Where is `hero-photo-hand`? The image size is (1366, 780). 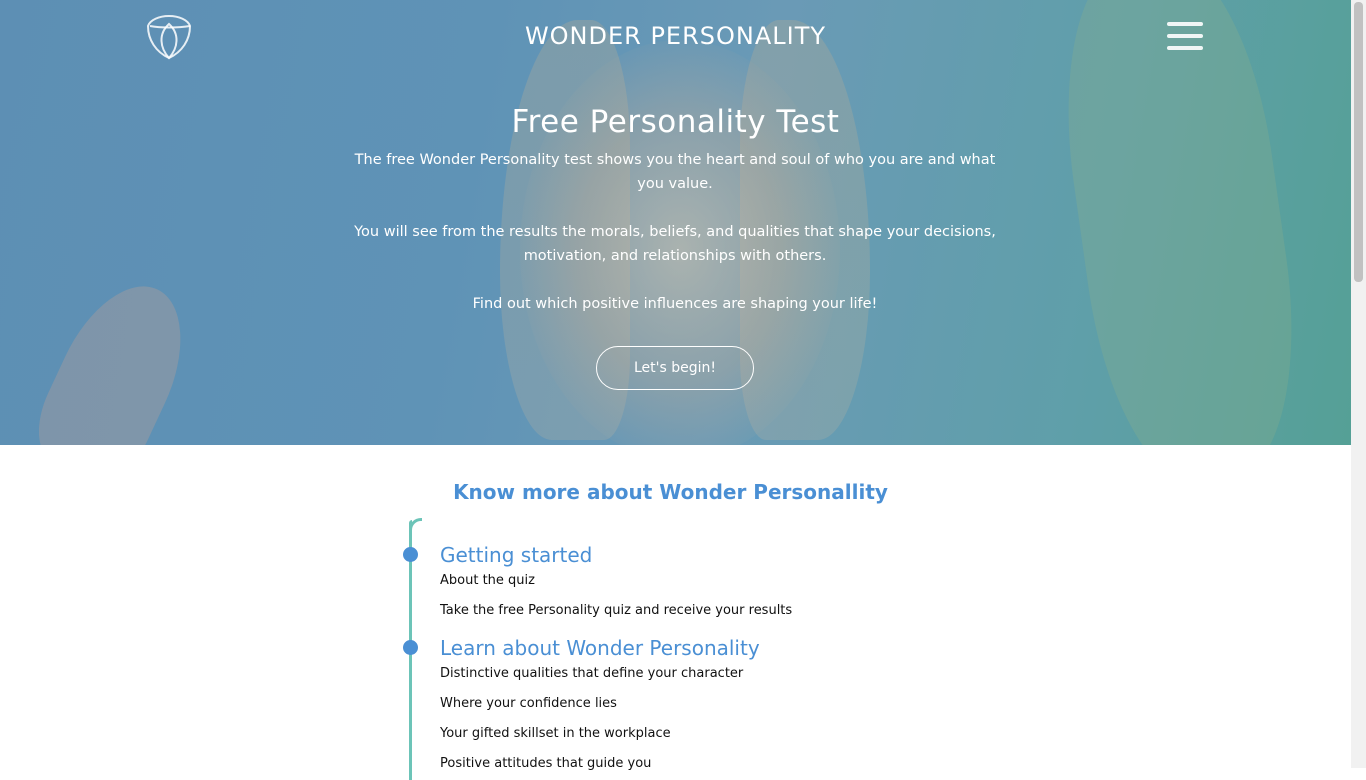
hero-photo-hand is located at coordinates (115, 355).